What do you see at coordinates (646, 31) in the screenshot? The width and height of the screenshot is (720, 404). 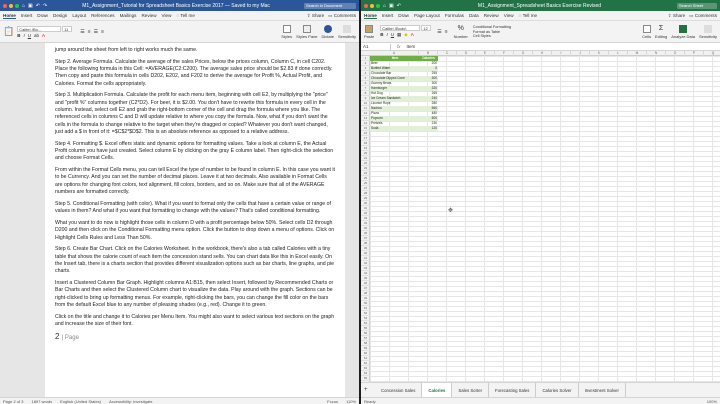 I see `cells-button: Cells` at bounding box center [646, 31].